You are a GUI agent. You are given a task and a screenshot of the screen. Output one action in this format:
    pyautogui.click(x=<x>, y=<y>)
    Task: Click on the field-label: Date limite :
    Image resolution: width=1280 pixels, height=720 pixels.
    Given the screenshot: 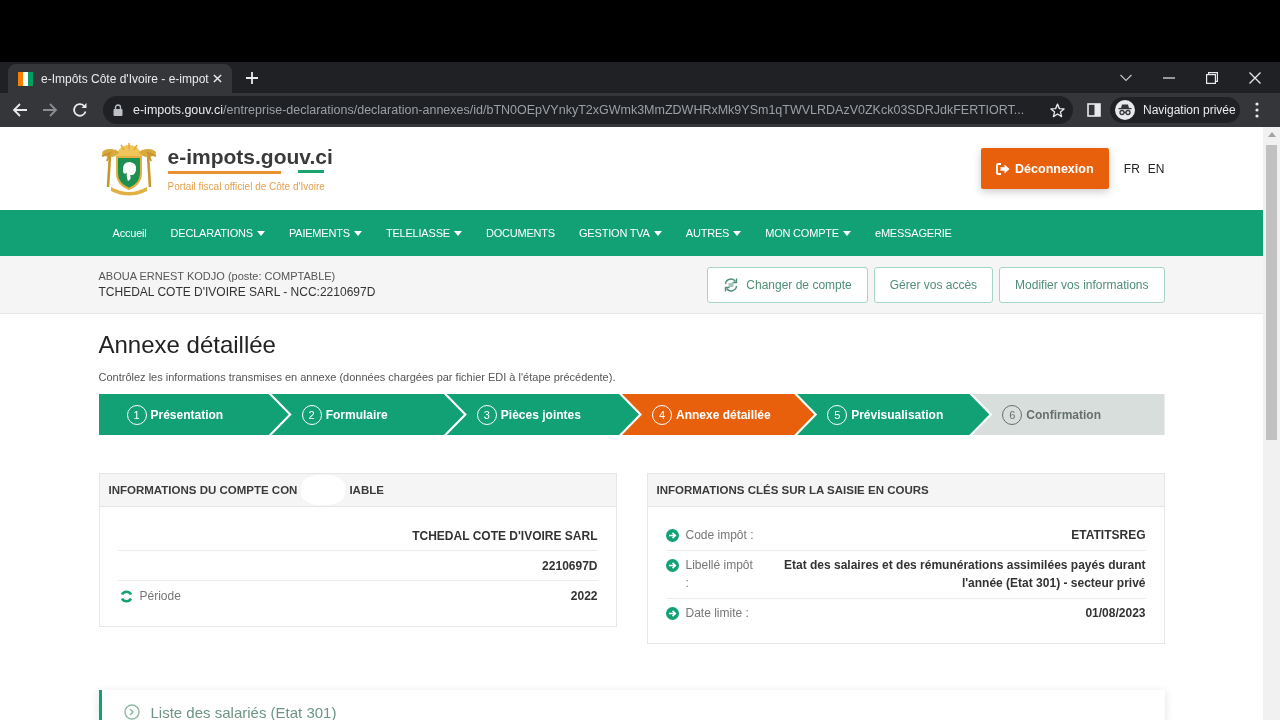 What is the action you would take?
    pyautogui.click(x=717, y=613)
    